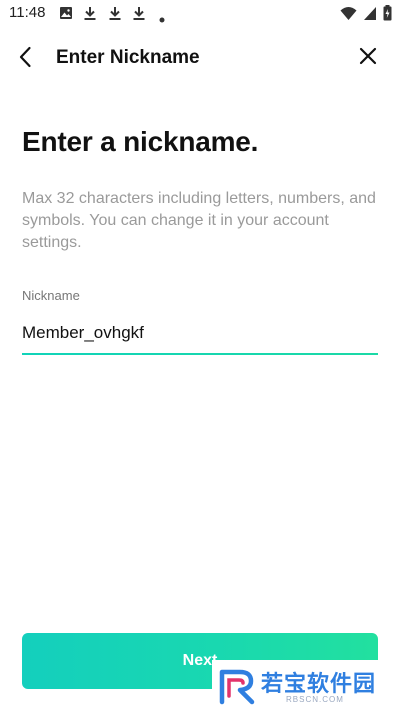 This screenshot has height=711, width=400. What do you see at coordinates (162, 19) in the screenshot?
I see `dot-icon` at bounding box center [162, 19].